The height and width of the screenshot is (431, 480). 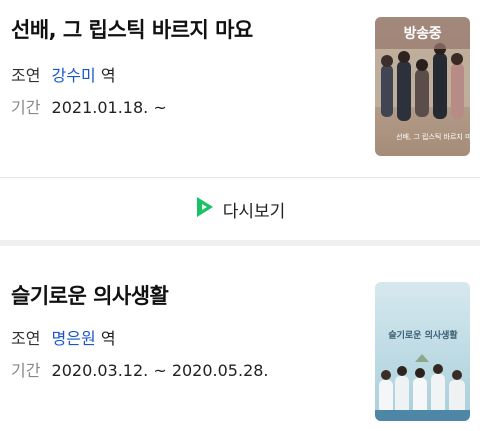 What do you see at coordinates (422, 86) in the screenshot?
I see `poster-thumbnail: 선배, 그 립스틱 바르지 마요 방송중` at bounding box center [422, 86].